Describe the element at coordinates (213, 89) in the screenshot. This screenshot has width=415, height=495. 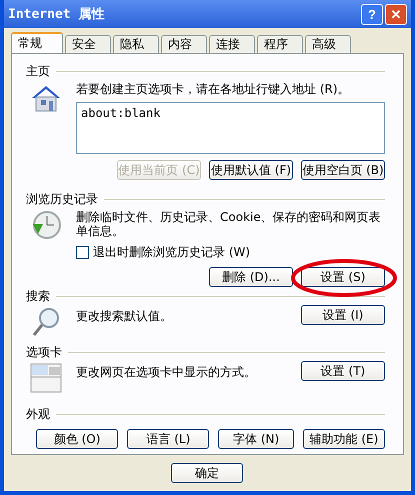
I see `home-hint: 若要创建主页选项卡，请在各地址行键入地址 (R)。` at that location.